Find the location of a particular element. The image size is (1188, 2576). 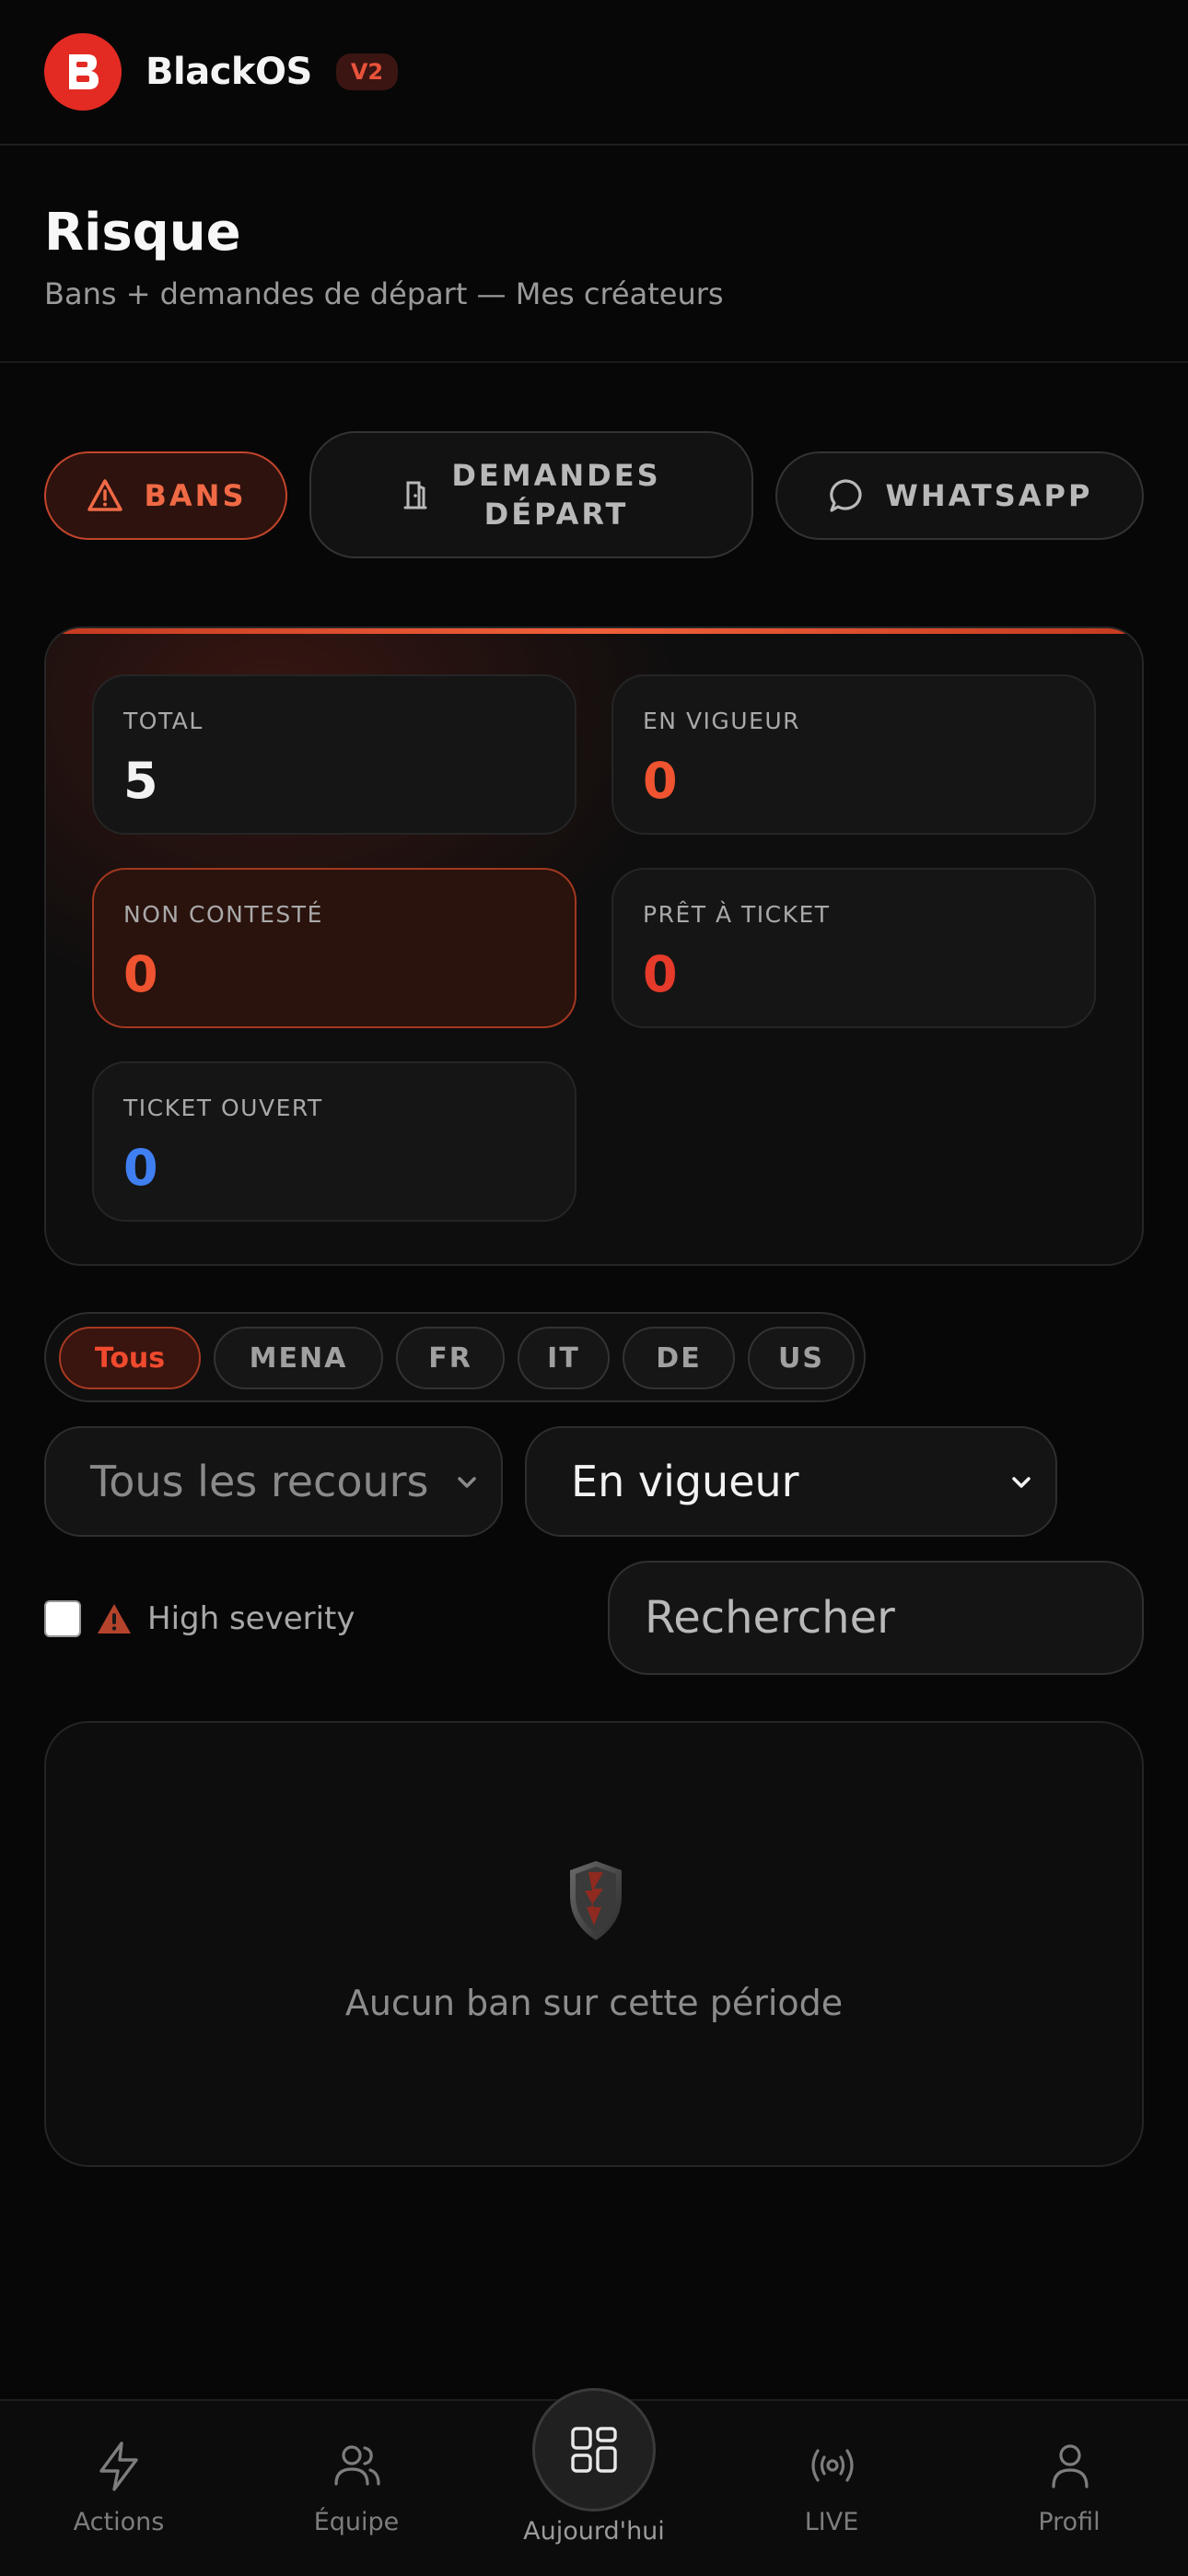

nav-aujourdhui-button is located at coordinates (594, 2450).